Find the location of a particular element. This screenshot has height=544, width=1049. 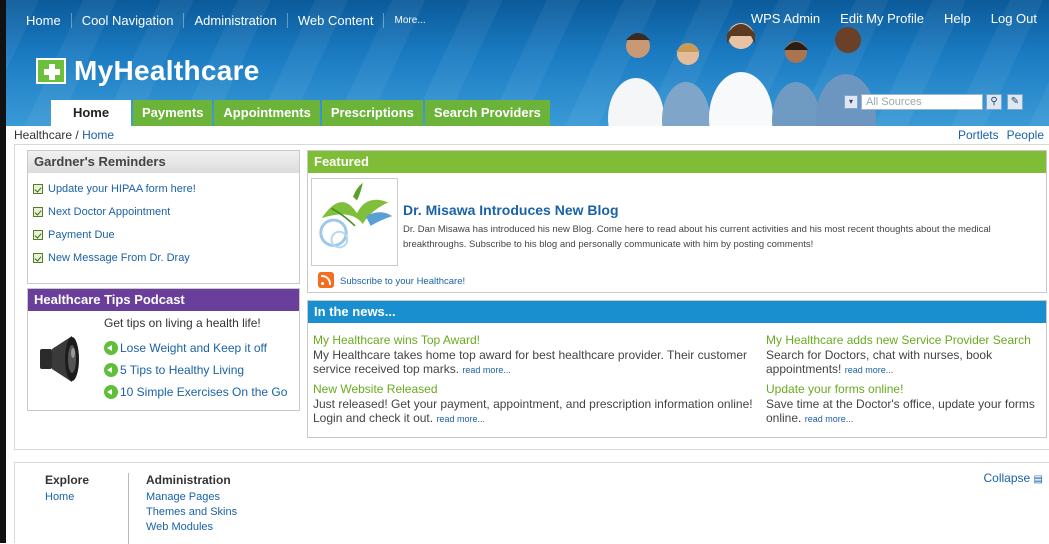

web-modules-link: Web Modules is located at coordinates (191, 527).